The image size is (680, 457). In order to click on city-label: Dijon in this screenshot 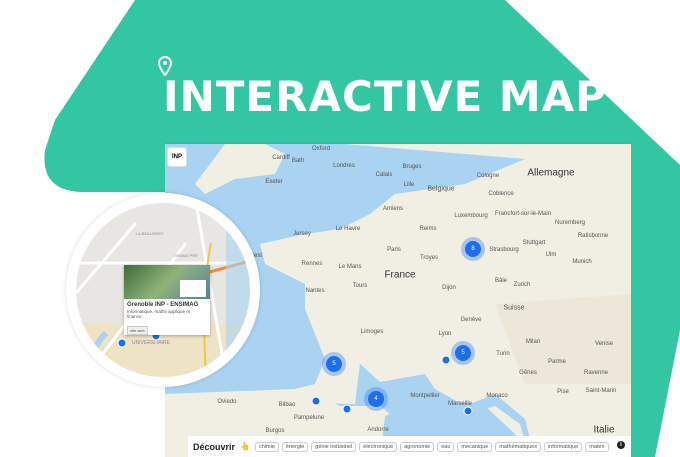, I will do `click(449, 288)`.